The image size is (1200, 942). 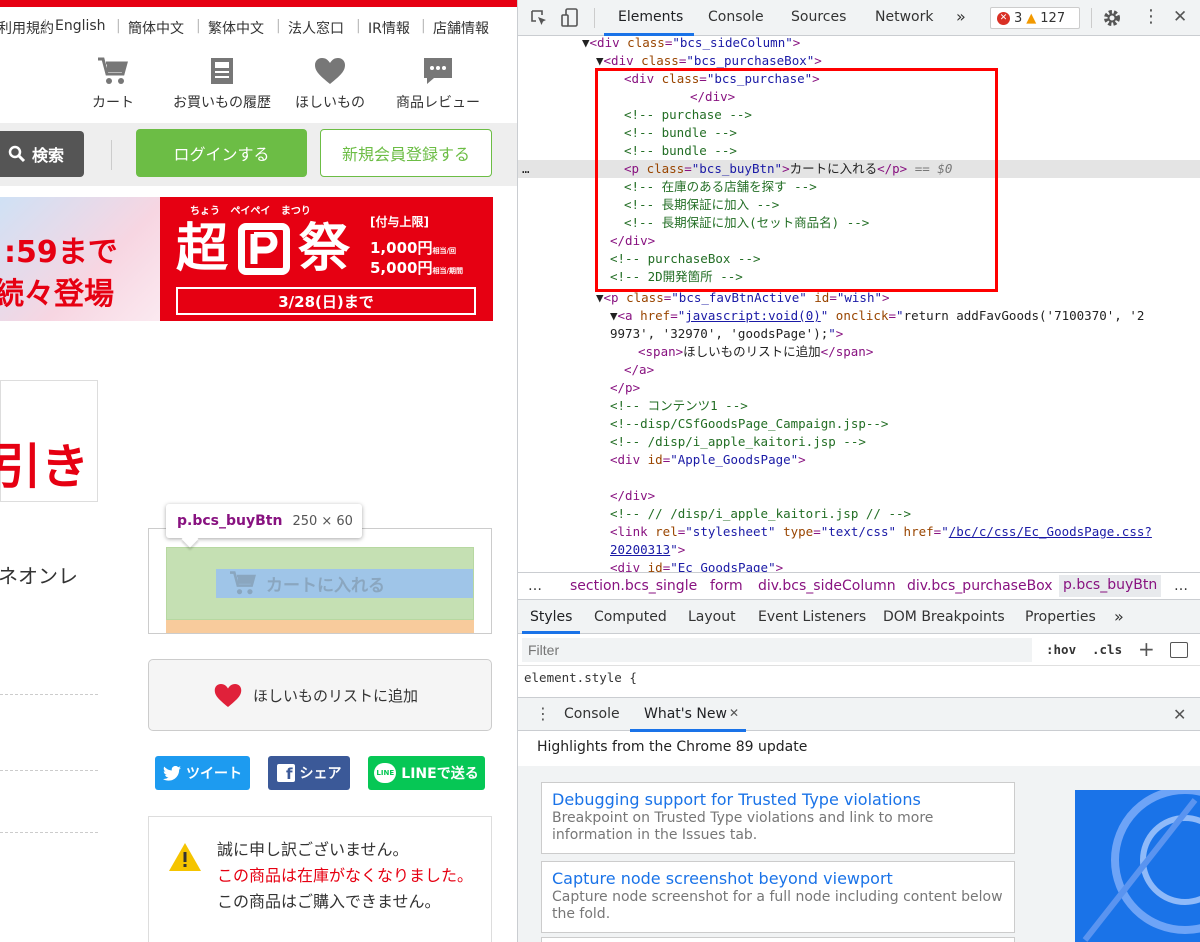 I want to click on header-wishlist-label: ほしいもの, so click(x=330, y=103).